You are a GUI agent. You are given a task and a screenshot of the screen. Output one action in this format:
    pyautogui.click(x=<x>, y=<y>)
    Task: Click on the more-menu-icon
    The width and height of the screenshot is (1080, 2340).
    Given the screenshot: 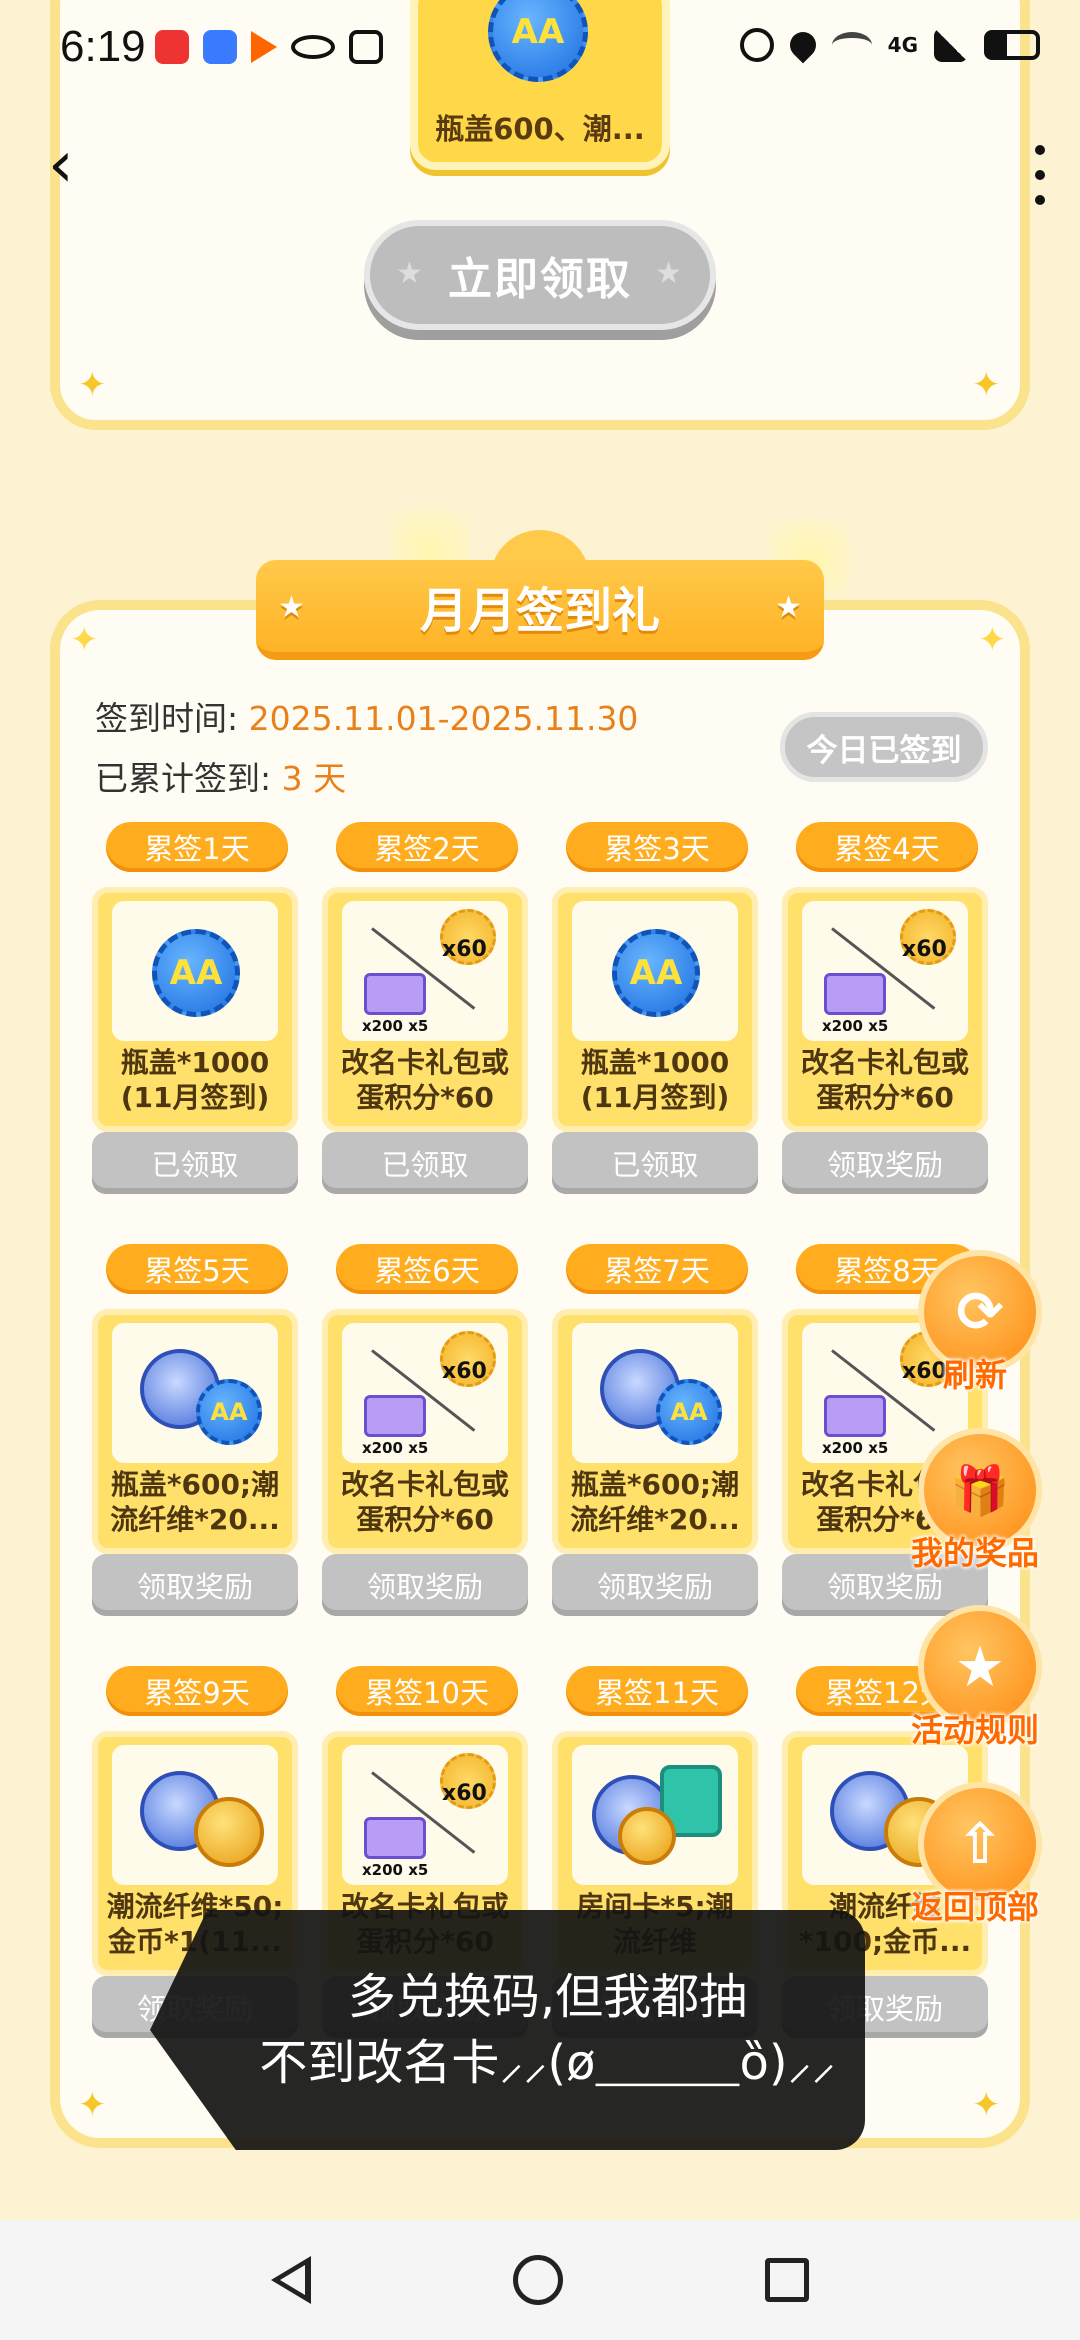 What is the action you would take?
    pyautogui.click(x=1040, y=175)
    